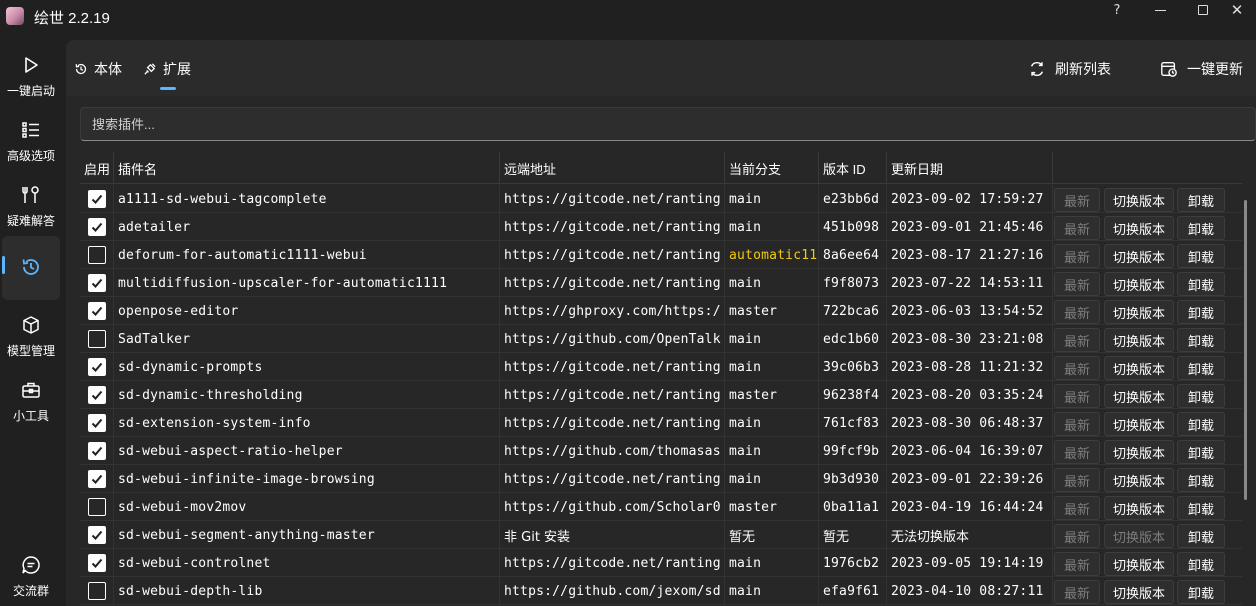 This screenshot has height=606, width=1256. What do you see at coordinates (31, 401) in the screenshot?
I see `sidebar-item-tools: 小工具` at bounding box center [31, 401].